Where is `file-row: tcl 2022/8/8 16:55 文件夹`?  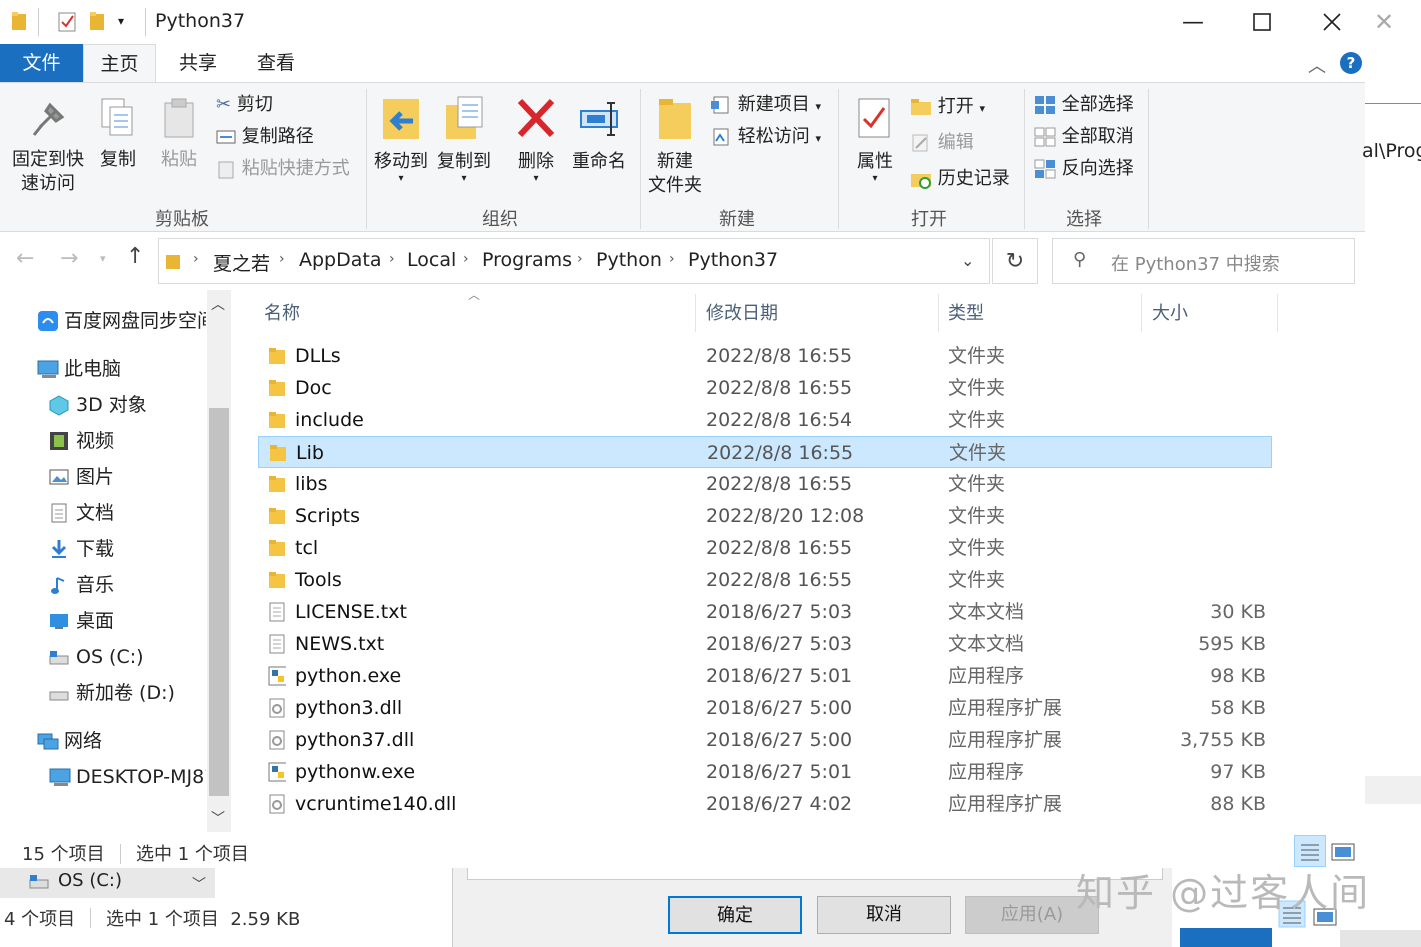
file-row: tcl 2022/8/8 16:55 文件夹 is located at coordinates (765, 548).